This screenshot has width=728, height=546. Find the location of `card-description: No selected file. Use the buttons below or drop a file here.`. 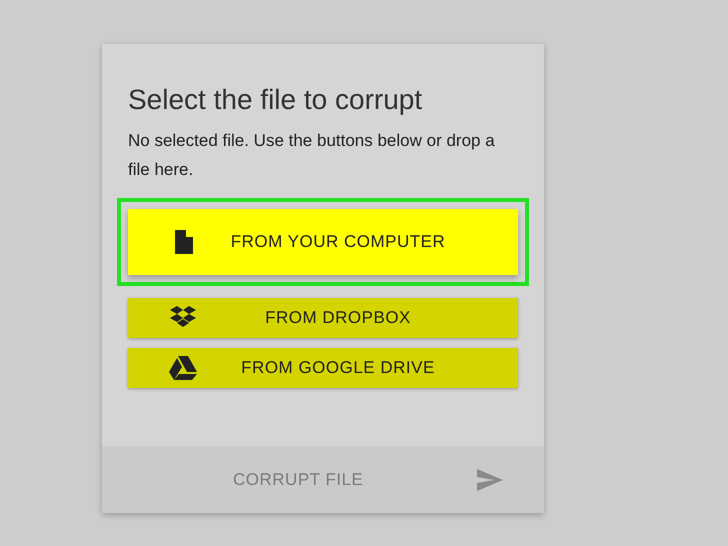

card-description: No selected file. Use the buttons below or drop a file here. is located at coordinates (312, 155).